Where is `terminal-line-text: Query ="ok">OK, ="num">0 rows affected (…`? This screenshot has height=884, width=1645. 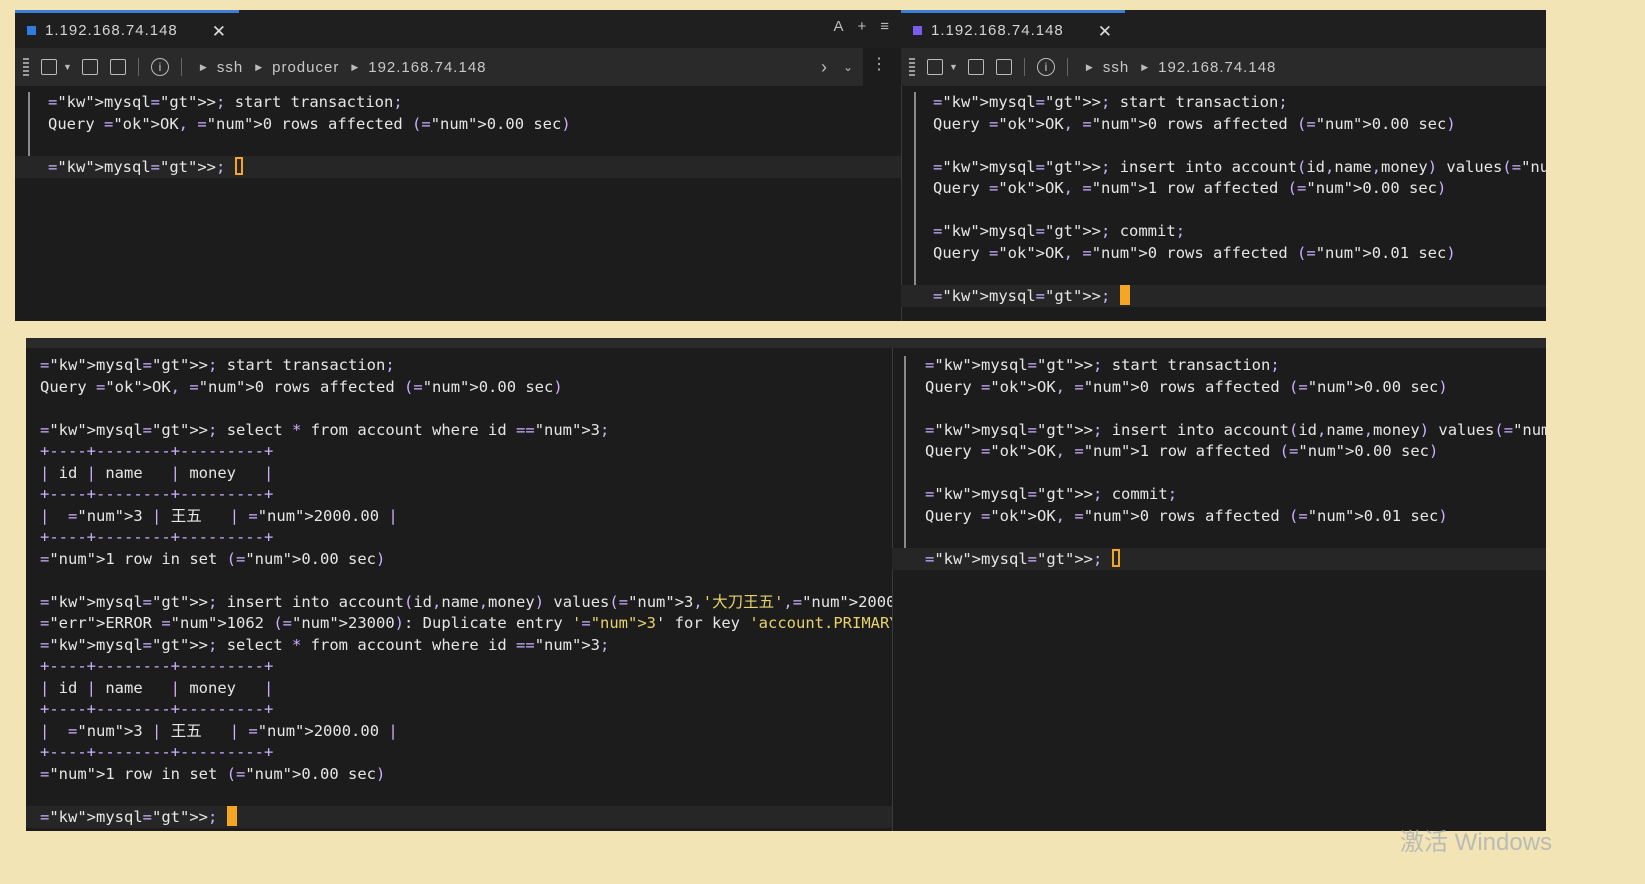 terminal-line-text: Query ="ok">OK, ="num">0 rows affected (… is located at coordinates (301, 386).